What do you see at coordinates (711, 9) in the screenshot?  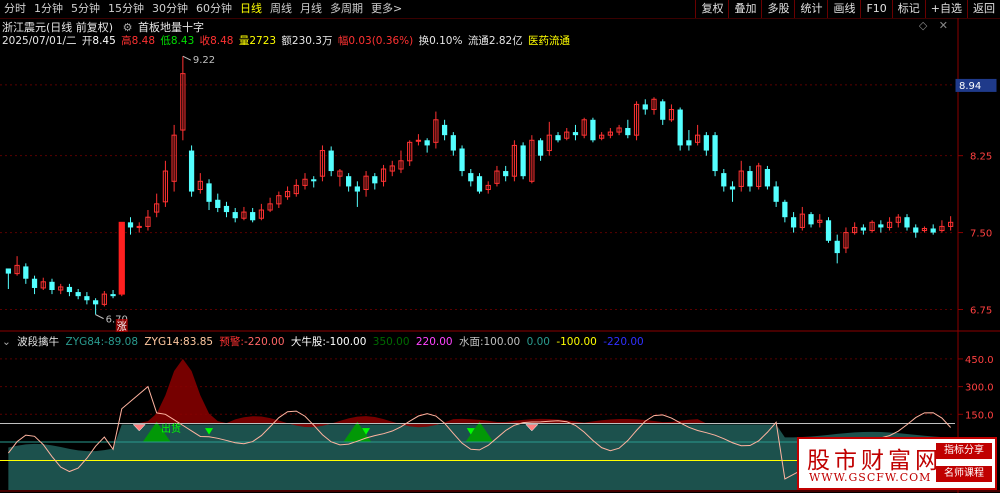 I see `toolbar-button-0: 复权` at bounding box center [711, 9].